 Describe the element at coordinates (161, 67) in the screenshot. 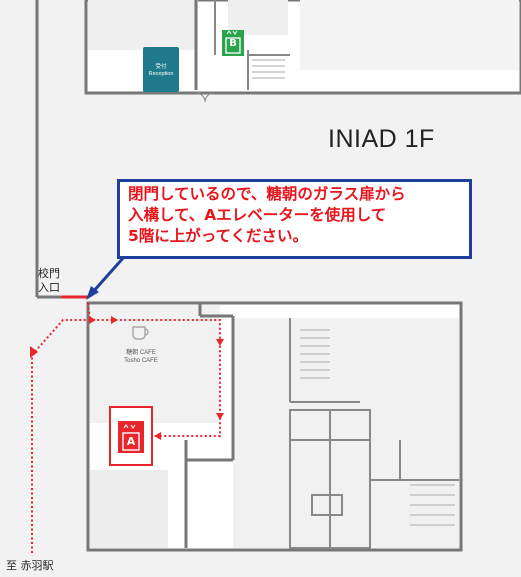

I see `reception-name: 受付` at that location.